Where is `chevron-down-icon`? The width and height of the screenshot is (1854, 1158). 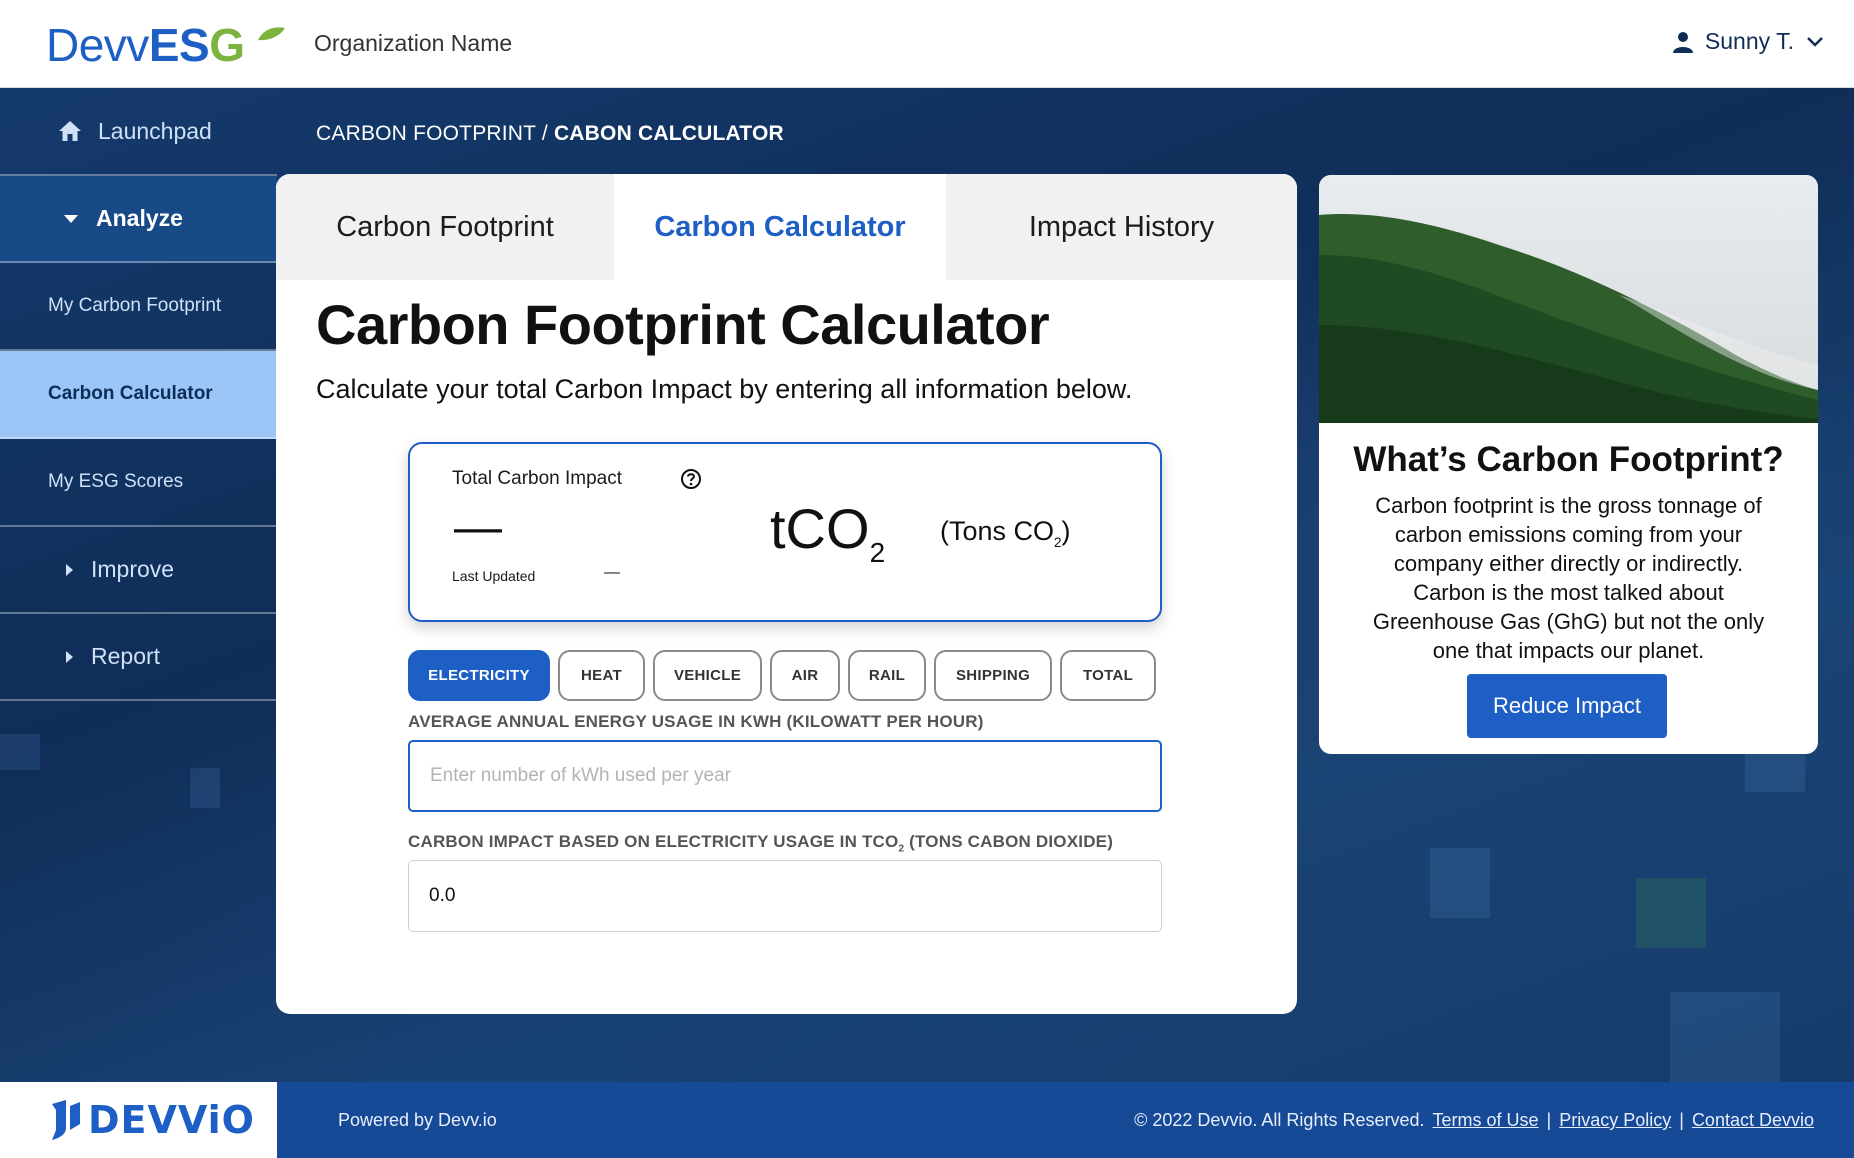
chevron-down-icon is located at coordinates (1815, 41).